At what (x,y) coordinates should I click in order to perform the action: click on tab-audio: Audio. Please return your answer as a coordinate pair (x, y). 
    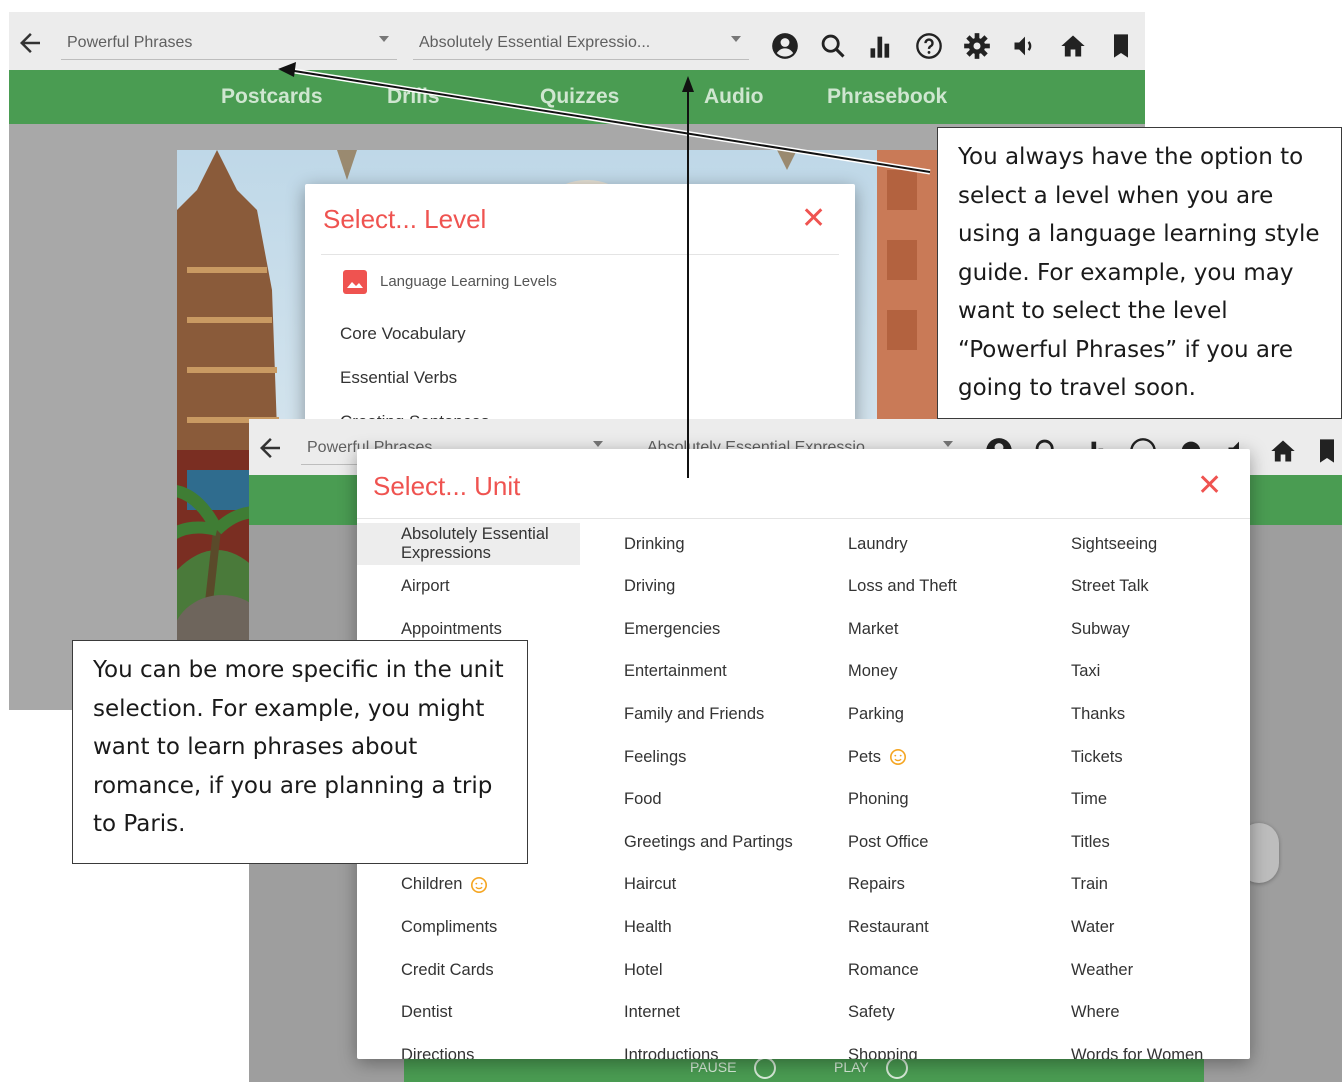
    Looking at the image, I should click on (733, 97).